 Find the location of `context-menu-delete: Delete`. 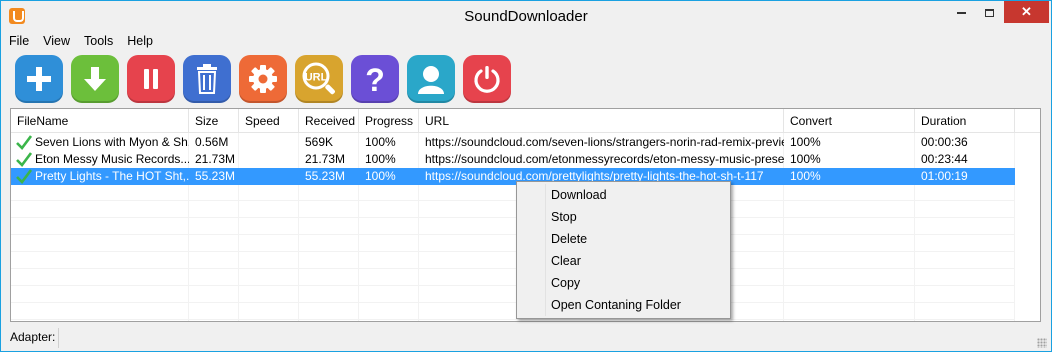

context-menu-delete: Delete is located at coordinates (623, 239).